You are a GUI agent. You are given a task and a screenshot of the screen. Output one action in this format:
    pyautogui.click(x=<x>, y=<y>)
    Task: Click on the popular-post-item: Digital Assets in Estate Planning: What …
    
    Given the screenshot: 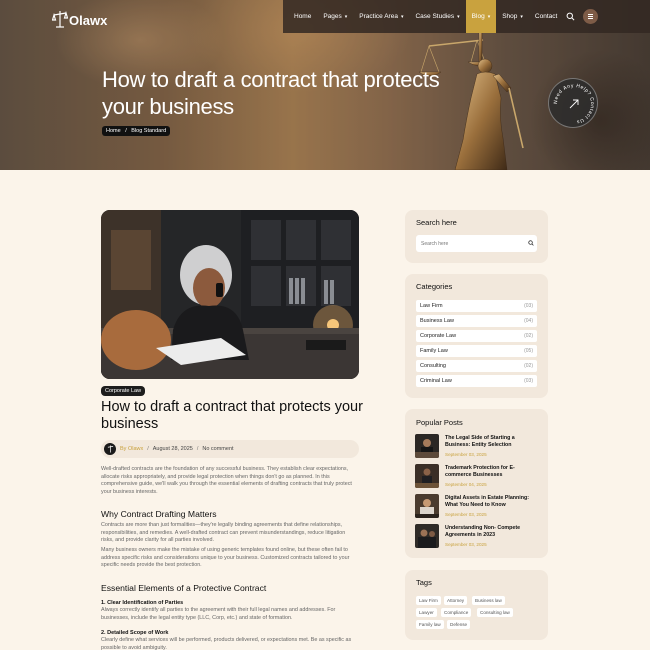 What is the action you would take?
    pyautogui.click(x=477, y=506)
    